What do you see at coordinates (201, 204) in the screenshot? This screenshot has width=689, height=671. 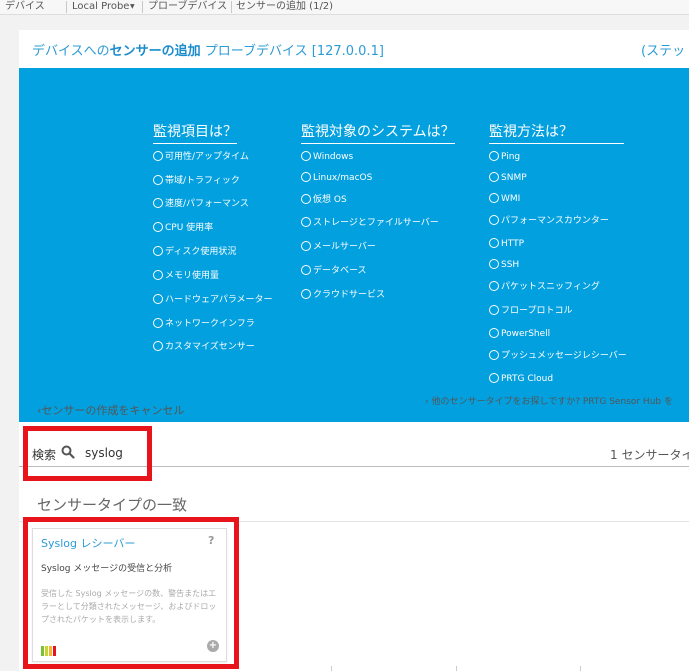 I see `filter-option: 速度/パフォーマンス` at bounding box center [201, 204].